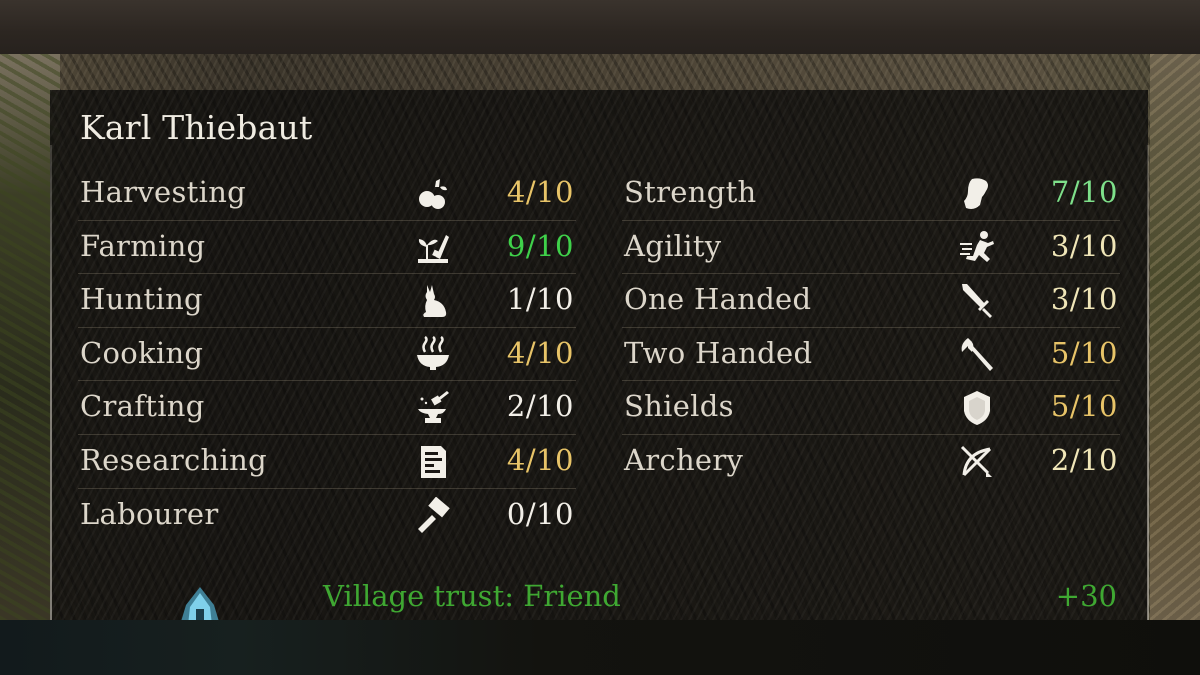 The width and height of the screenshot is (1200, 675). Describe the element at coordinates (327, 194) in the screenshot. I see `skill-row-harvesting: Harvesting 4/10` at that location.